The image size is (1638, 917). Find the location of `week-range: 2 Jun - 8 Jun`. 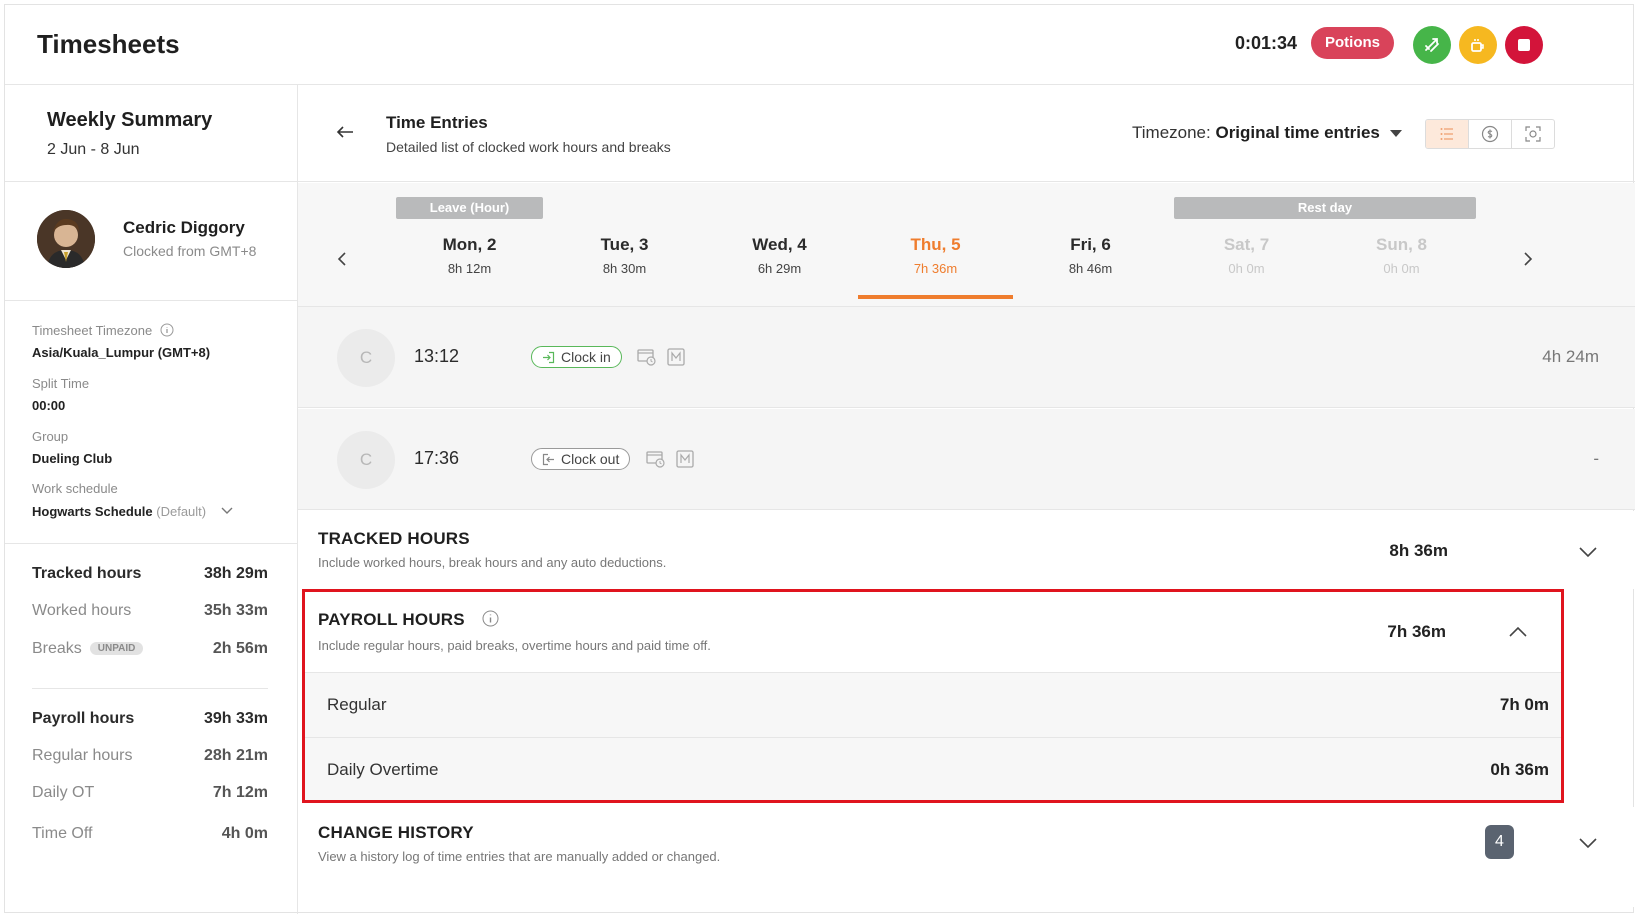

week-range: 2 Jun - 8 Jun is located at coordinates (93, 149).